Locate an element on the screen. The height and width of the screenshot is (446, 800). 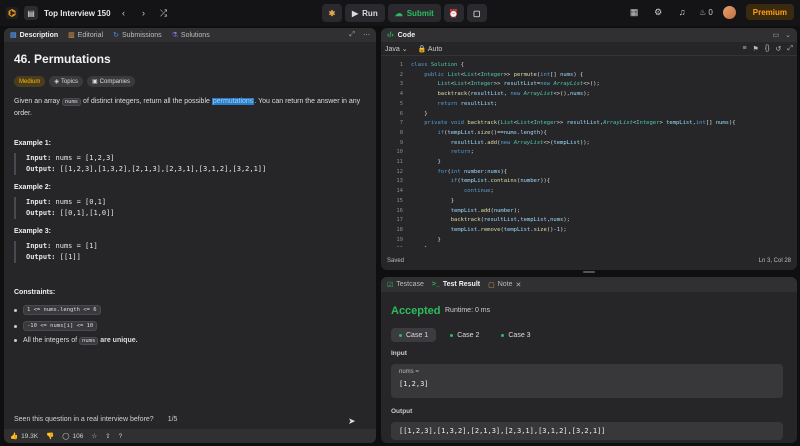
page-title: 46. Permutations is located at coordinates (190, 59).